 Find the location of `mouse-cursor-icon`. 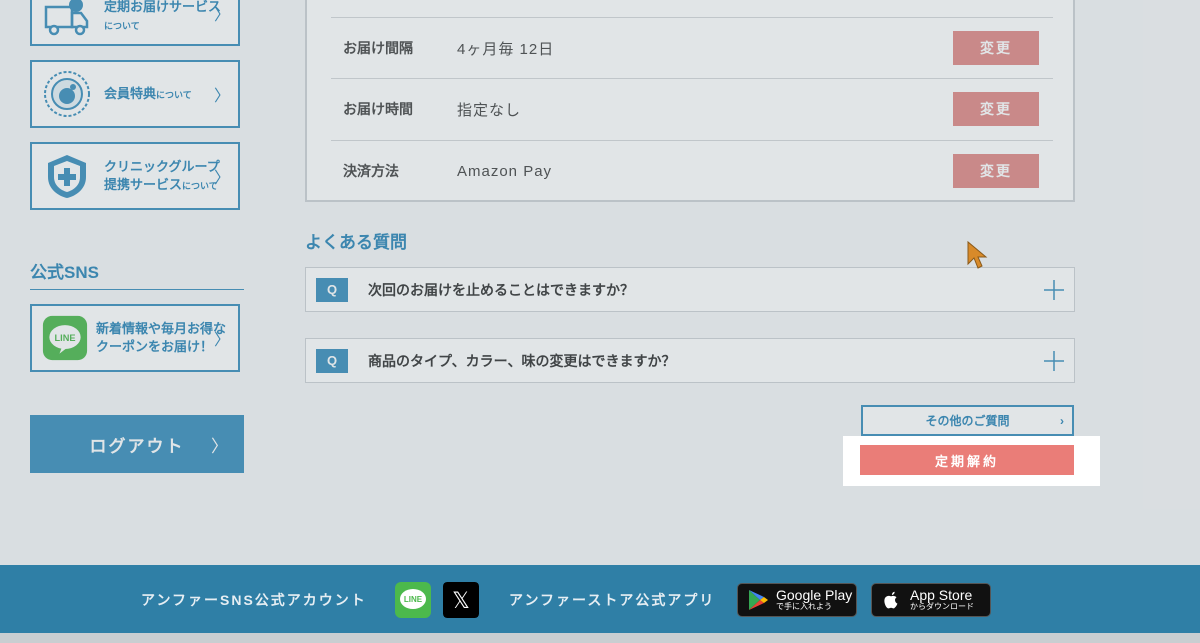

mouse-cursor-icon is located at coordinates (977, 254).